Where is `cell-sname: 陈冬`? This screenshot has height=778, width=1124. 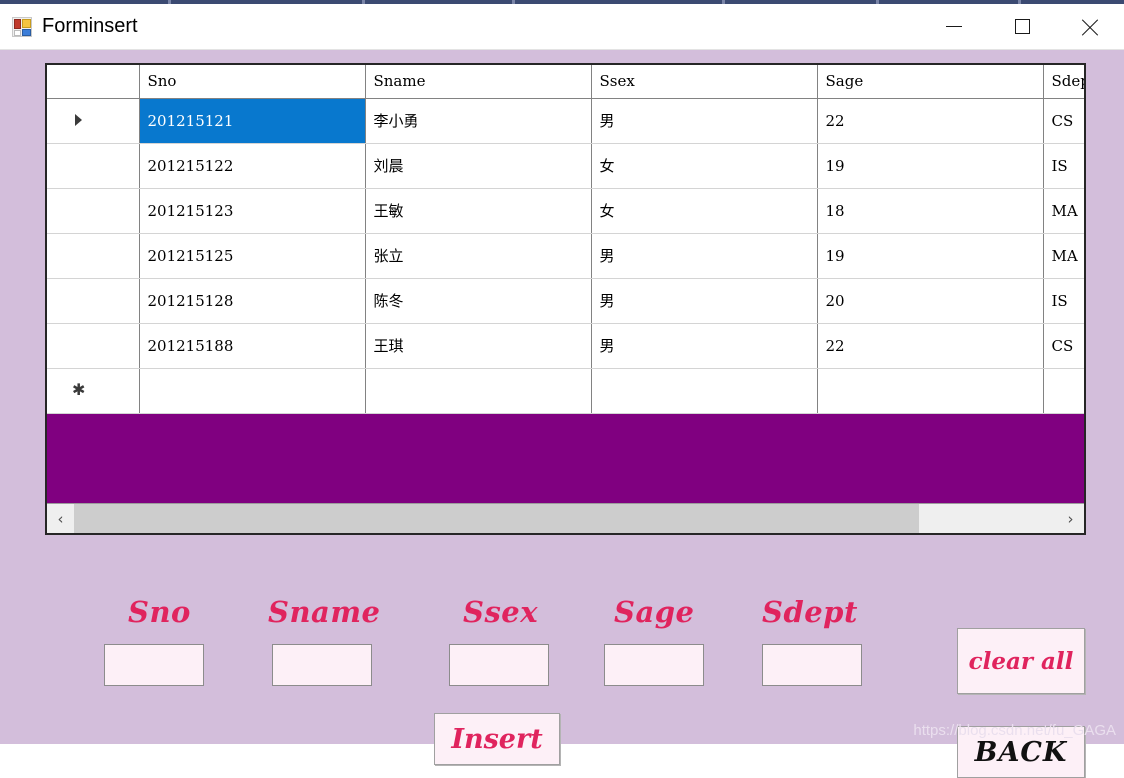 cell-sname: 陈冬 is located at coordinates (478, 301).